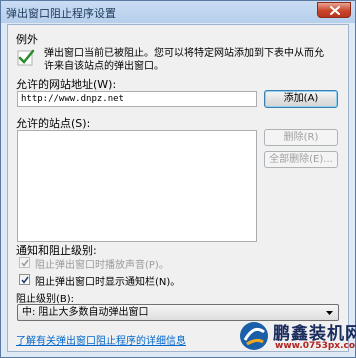 This screenshot has height=358, width=356. What do you see at coordinates (315, 346) in the screenshot?
I see `watermark-url: www.0753px.com` at bounding box center [315, 346].